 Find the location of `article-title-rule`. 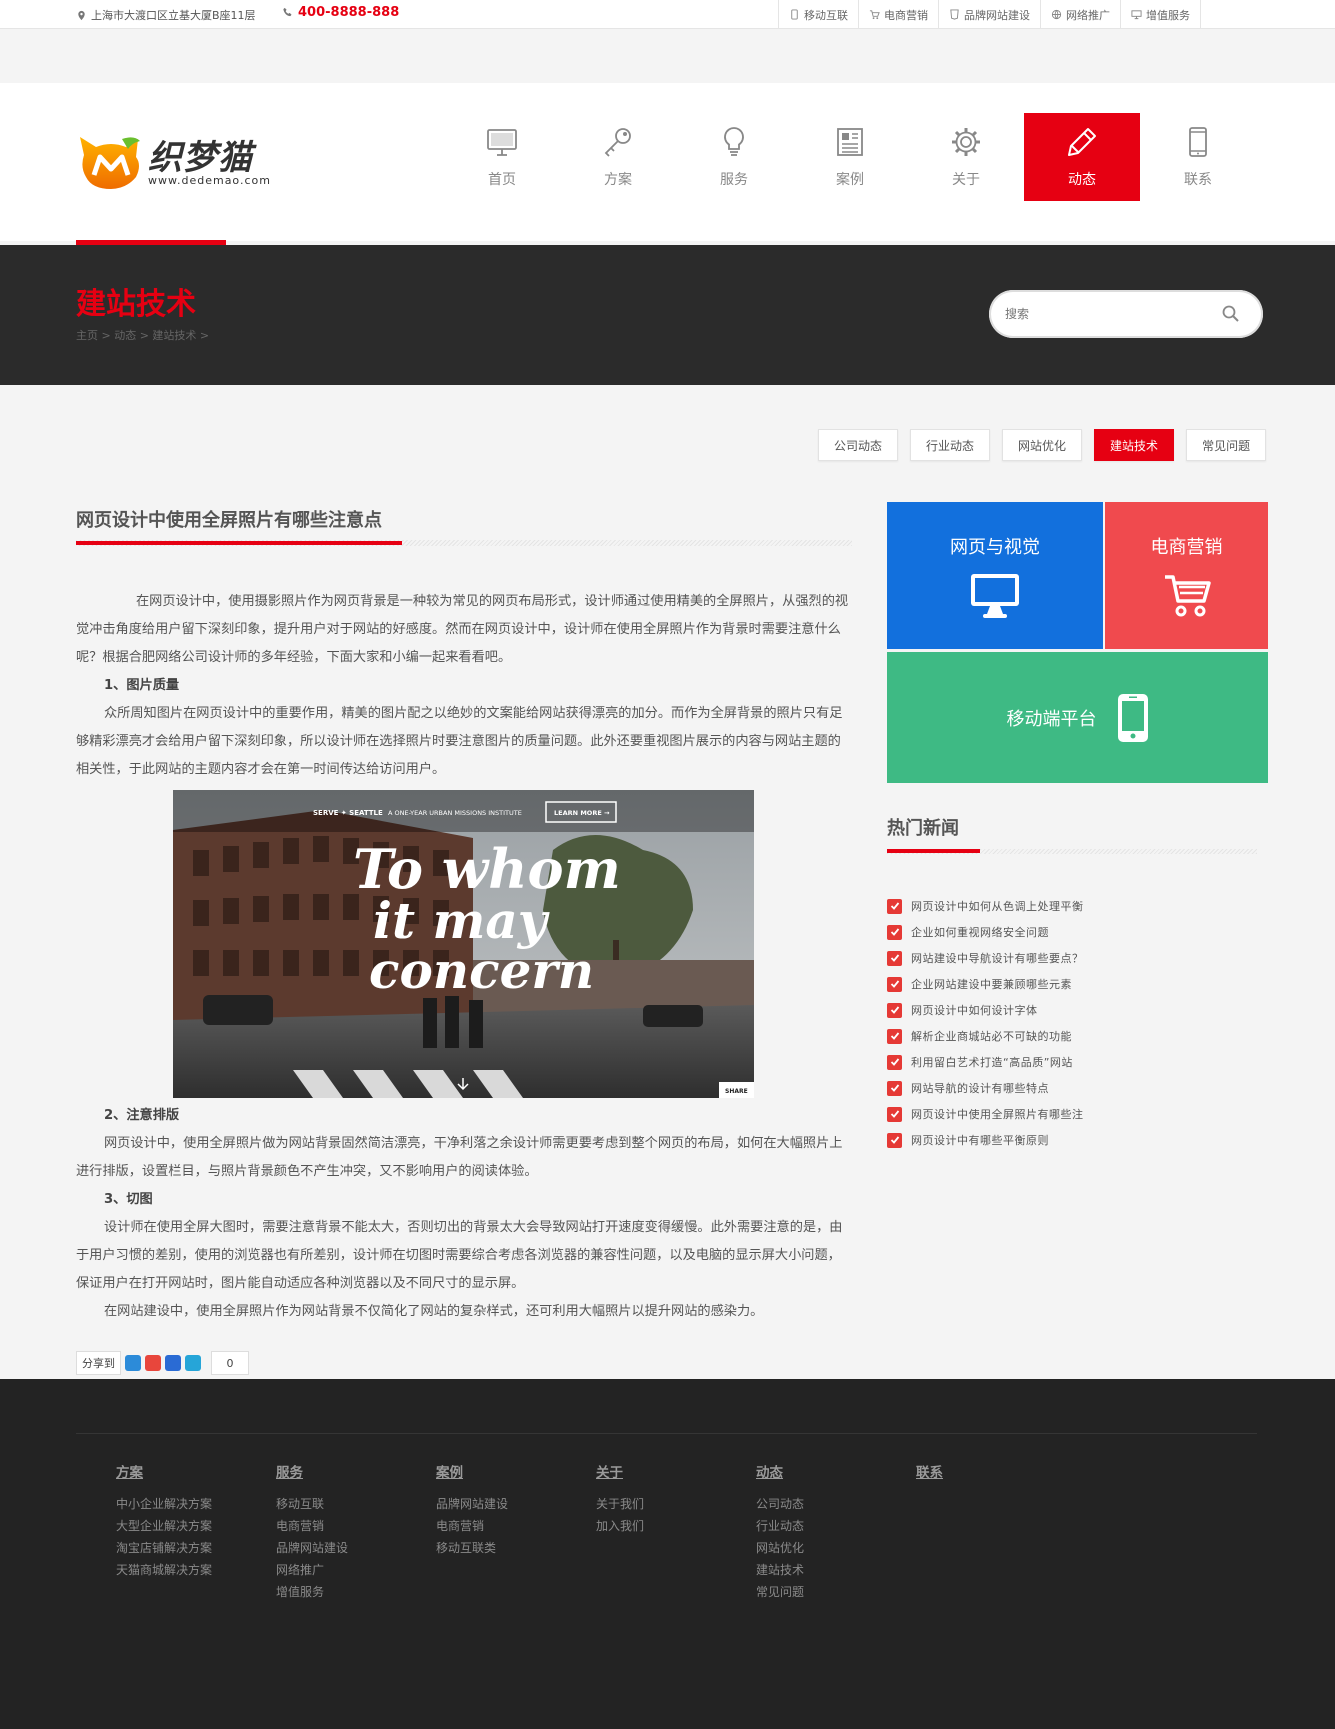

article-title-rule is located at coordinates (464, 543).